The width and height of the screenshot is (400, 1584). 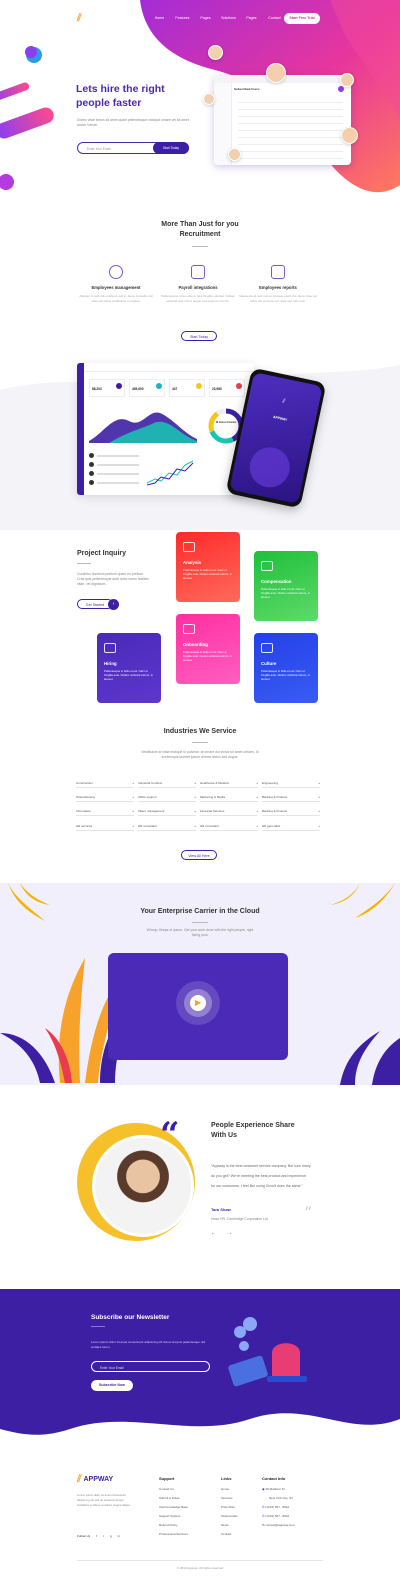 What do you see at coordinates (173, 1525) in the screenshot?
I see `footer-link: Refund Policy` at bounding box center [173, 1525].